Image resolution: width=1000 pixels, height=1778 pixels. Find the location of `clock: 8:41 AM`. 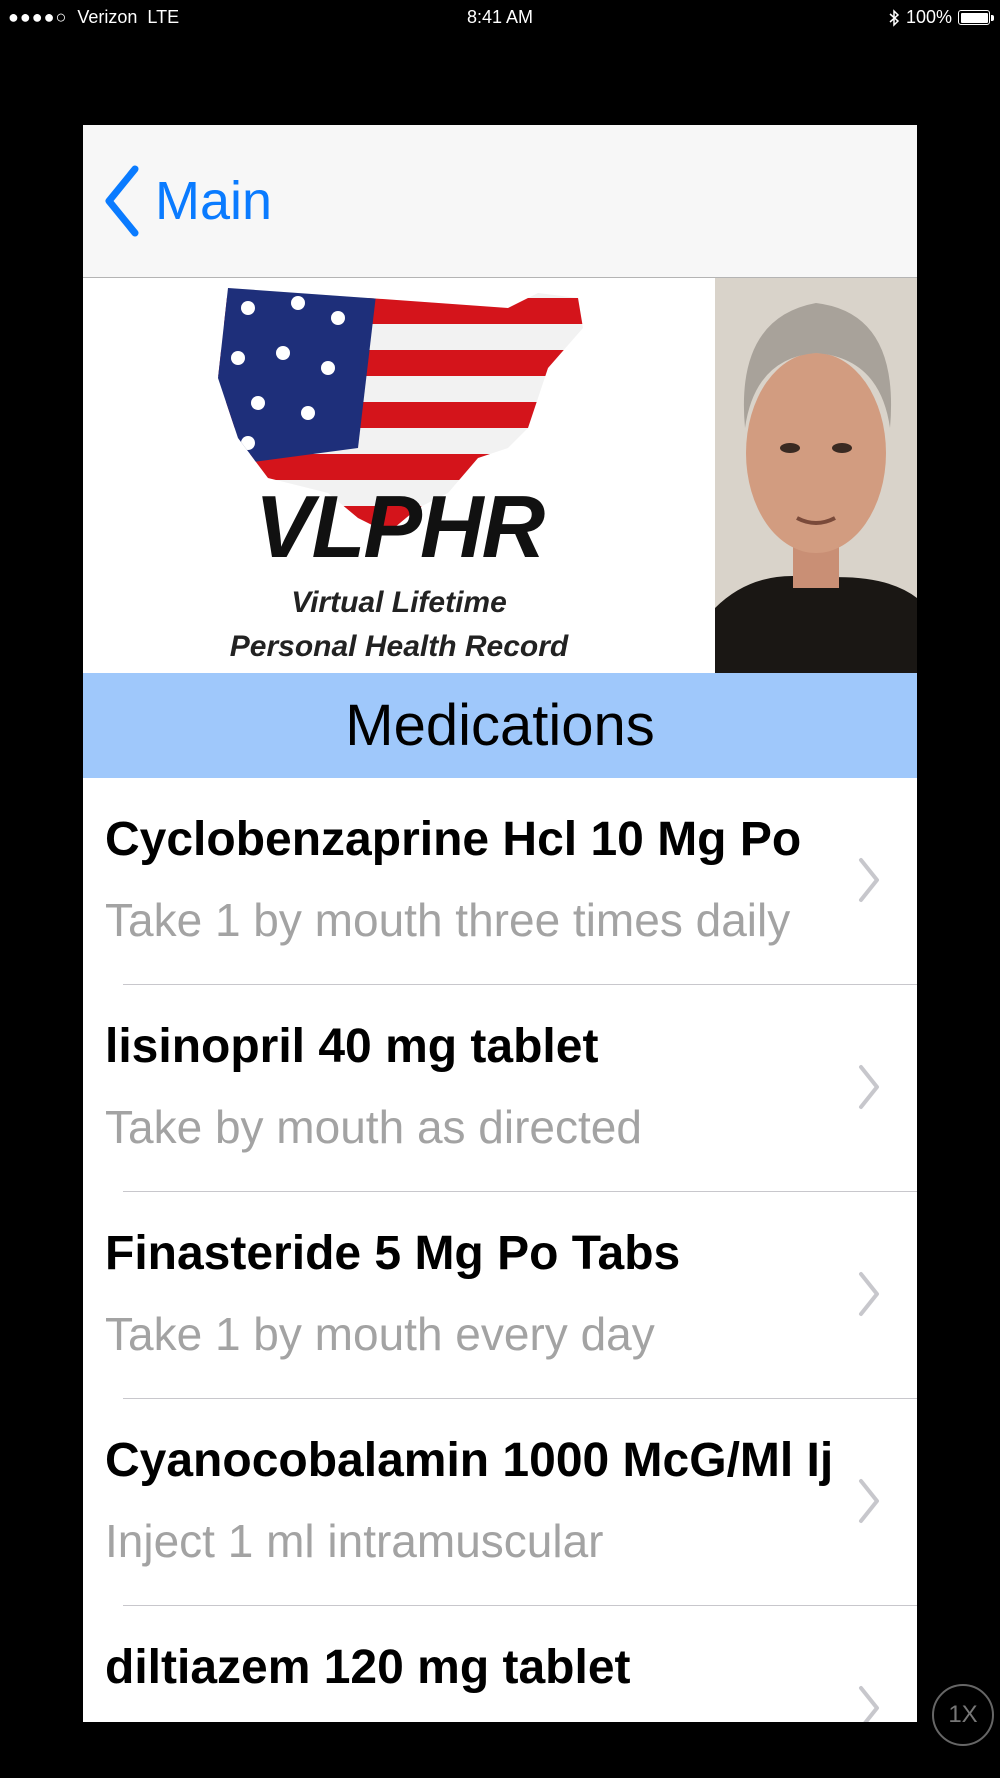

clock: 8:41 AM is located at coordinates (500, 17).